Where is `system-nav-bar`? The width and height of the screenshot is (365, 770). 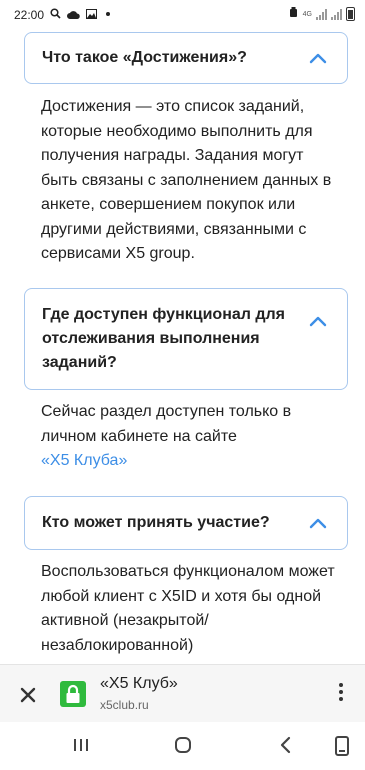 system-nav-bar is located at coordinates (182, 746).